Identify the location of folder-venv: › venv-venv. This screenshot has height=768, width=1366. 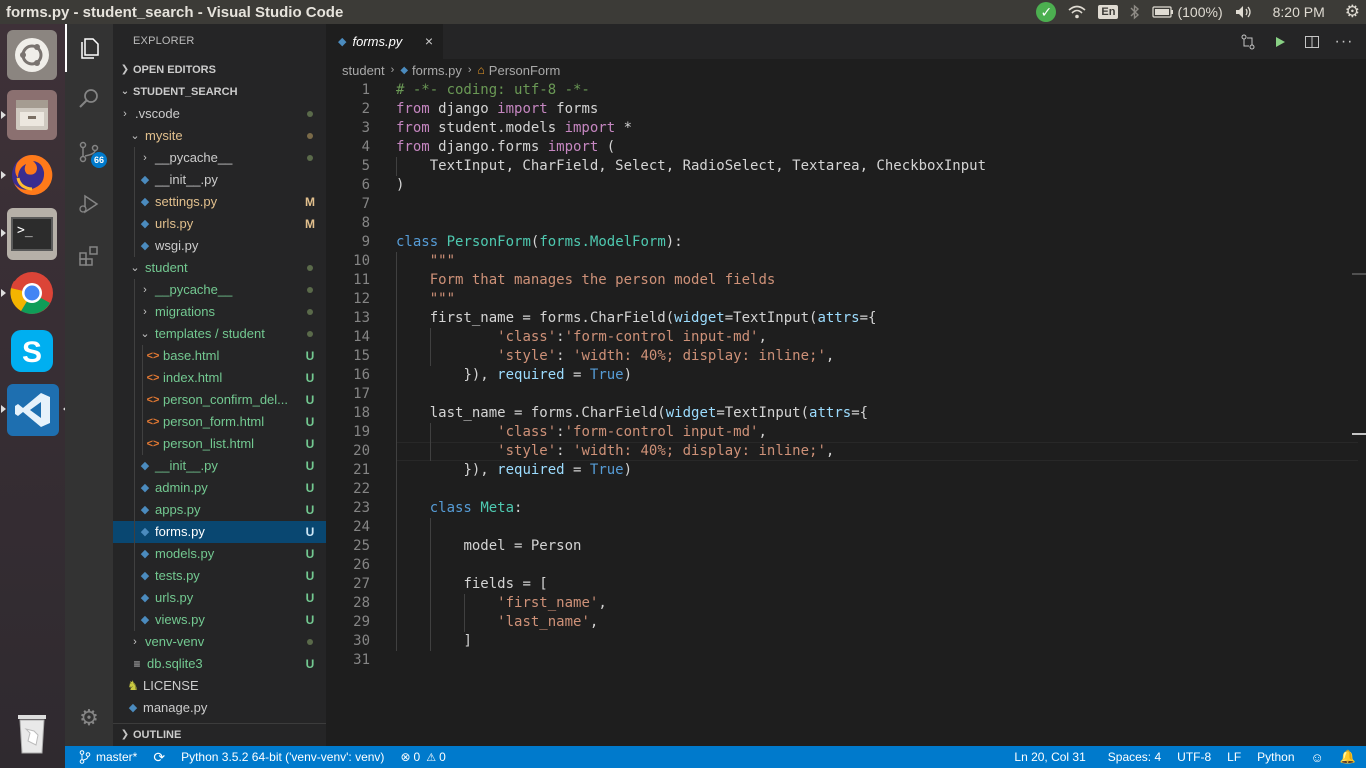
(219, 642).